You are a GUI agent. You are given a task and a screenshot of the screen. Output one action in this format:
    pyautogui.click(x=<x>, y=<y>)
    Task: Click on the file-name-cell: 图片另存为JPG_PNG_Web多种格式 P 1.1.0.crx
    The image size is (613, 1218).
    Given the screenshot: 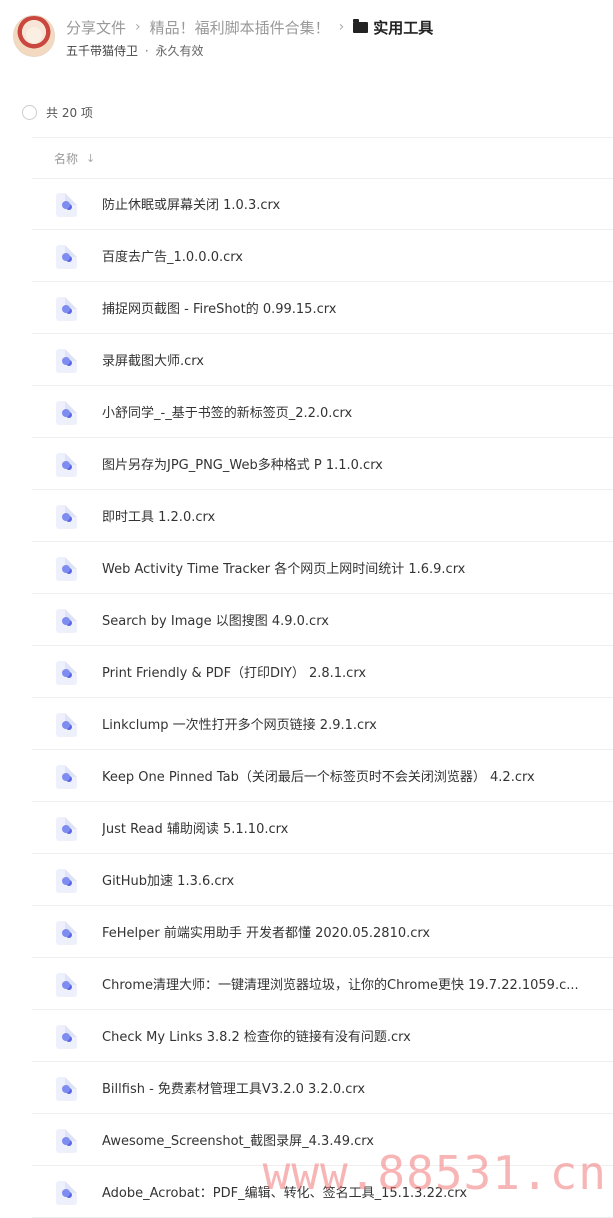 What is the action you would take?
    pyautogui.click(x=342, y=463)
    